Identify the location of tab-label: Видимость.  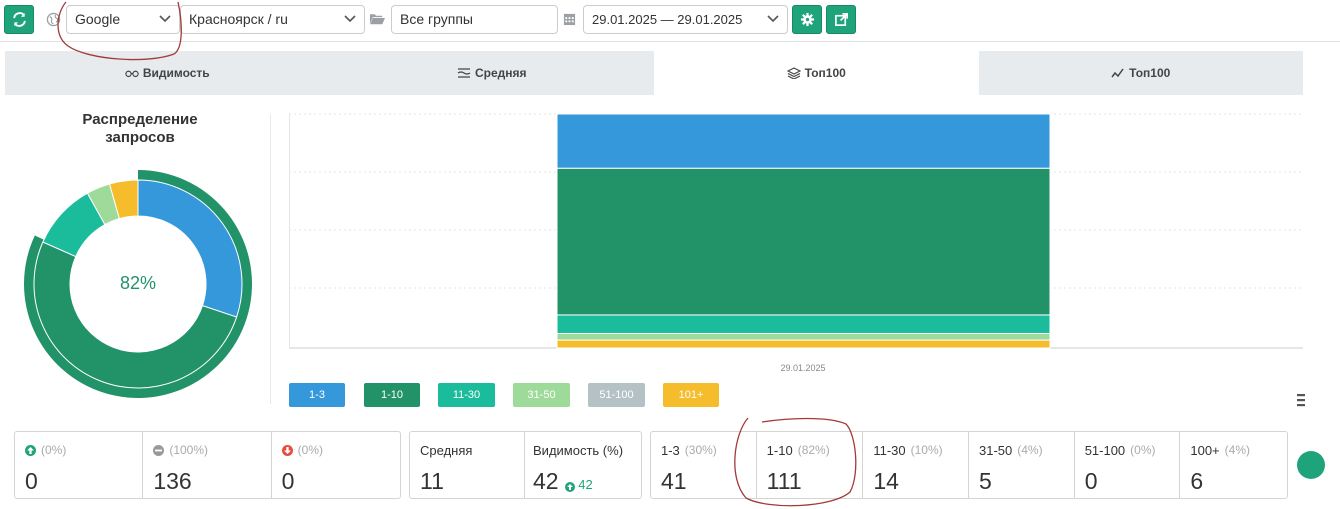
(176, 73).